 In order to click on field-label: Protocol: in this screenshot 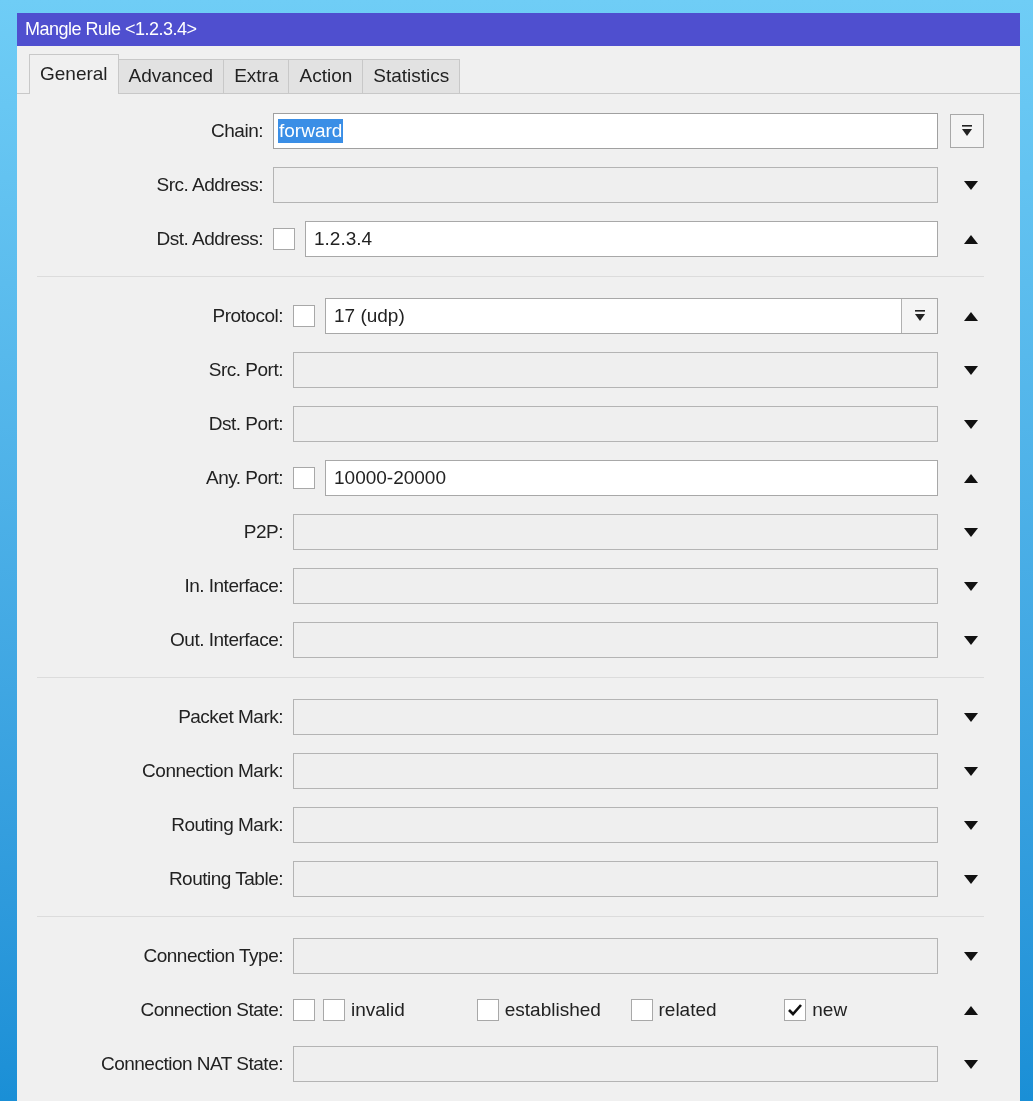, I will do `click(247, 315)`.